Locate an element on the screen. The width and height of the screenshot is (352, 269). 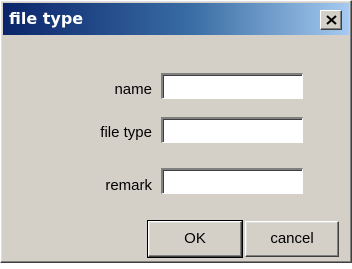
remark-label: remark is located at coordinates (128, 185).